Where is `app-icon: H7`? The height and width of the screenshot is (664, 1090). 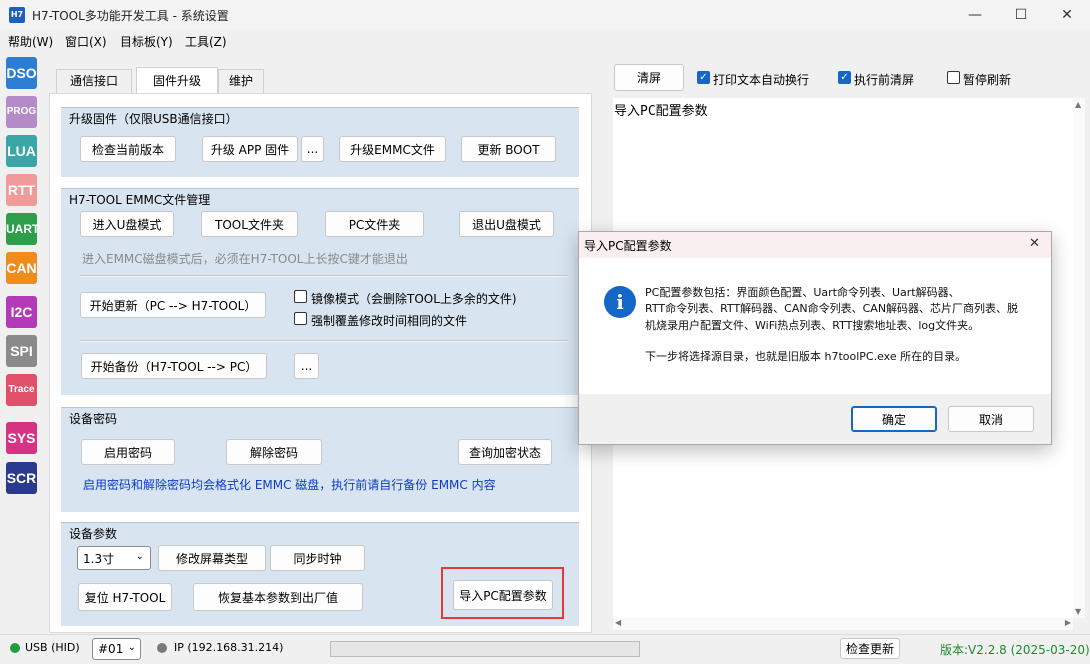 app-icon: H7 is located at coordinates (17, 15).